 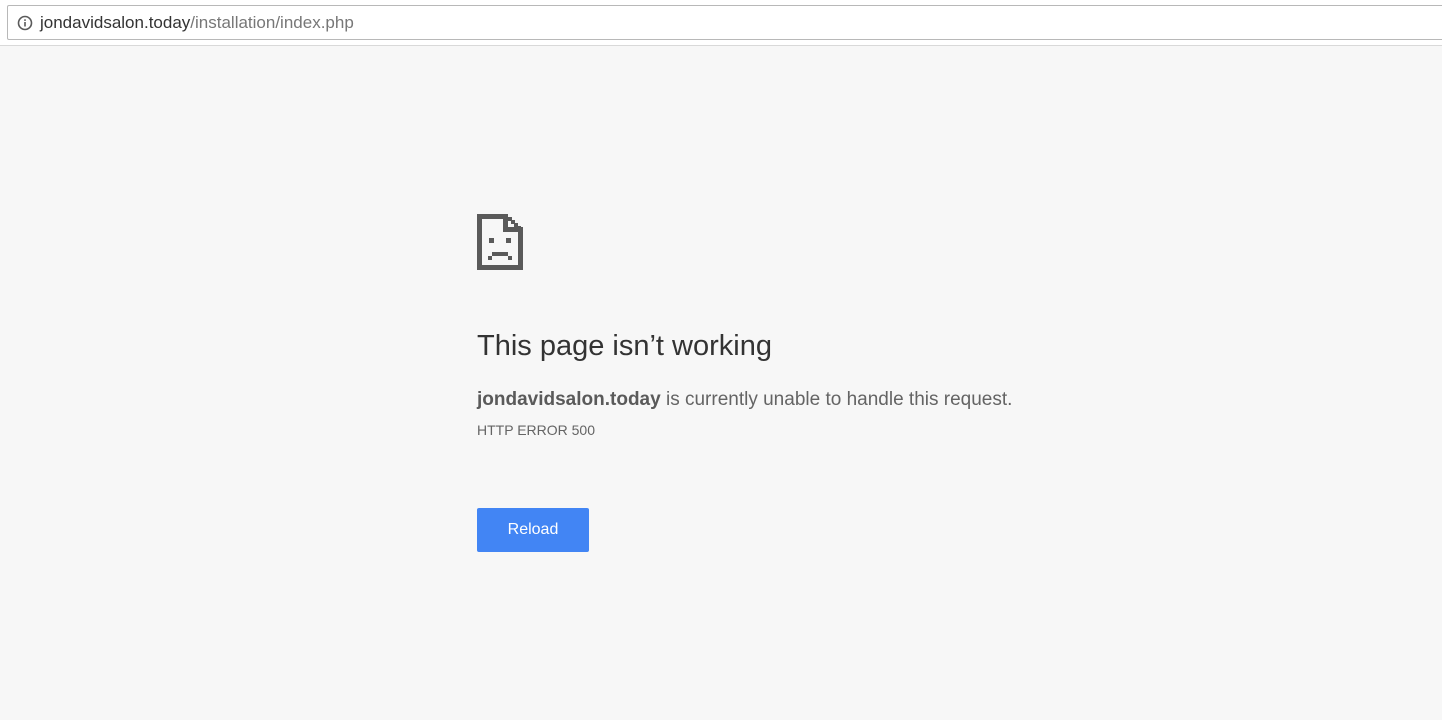 I want to click on url-host: jondavidsalon.today, so click(x=115, y=22).